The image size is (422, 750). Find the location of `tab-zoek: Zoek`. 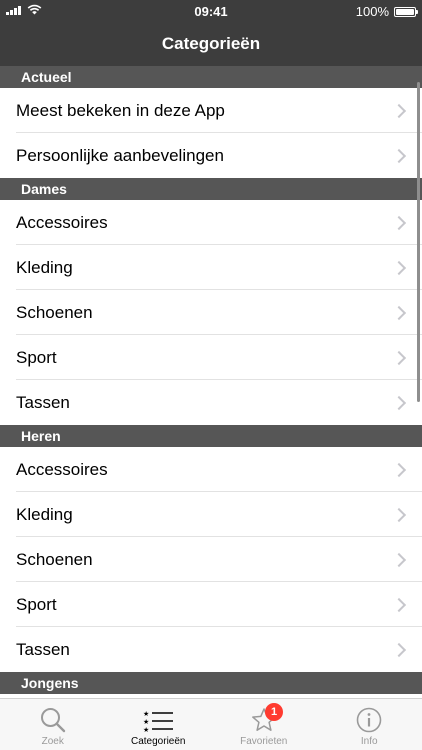

tab-zoek: Zoek is located at coordinates (53, 724).